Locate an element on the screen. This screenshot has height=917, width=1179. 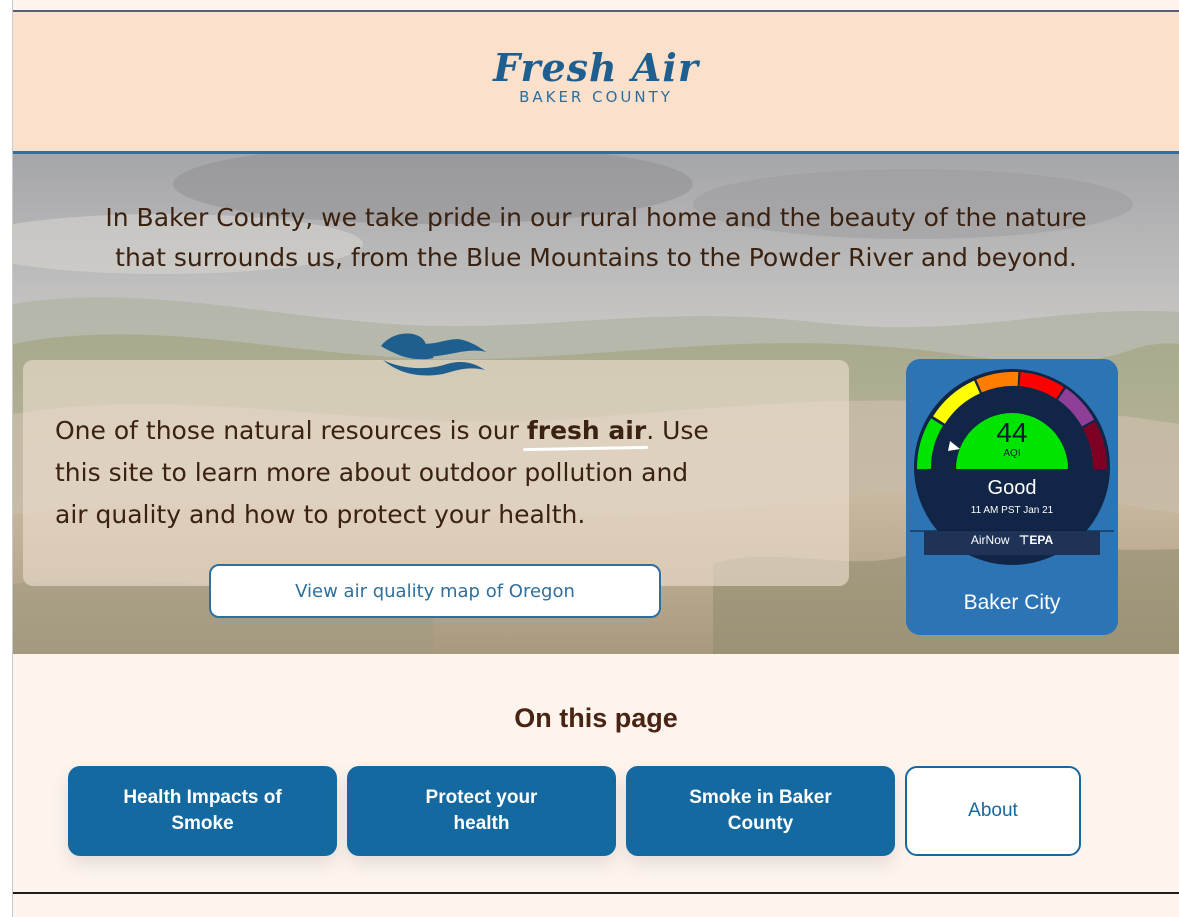
on-this-page-heading: On this page is located at coordinates (596, 718).